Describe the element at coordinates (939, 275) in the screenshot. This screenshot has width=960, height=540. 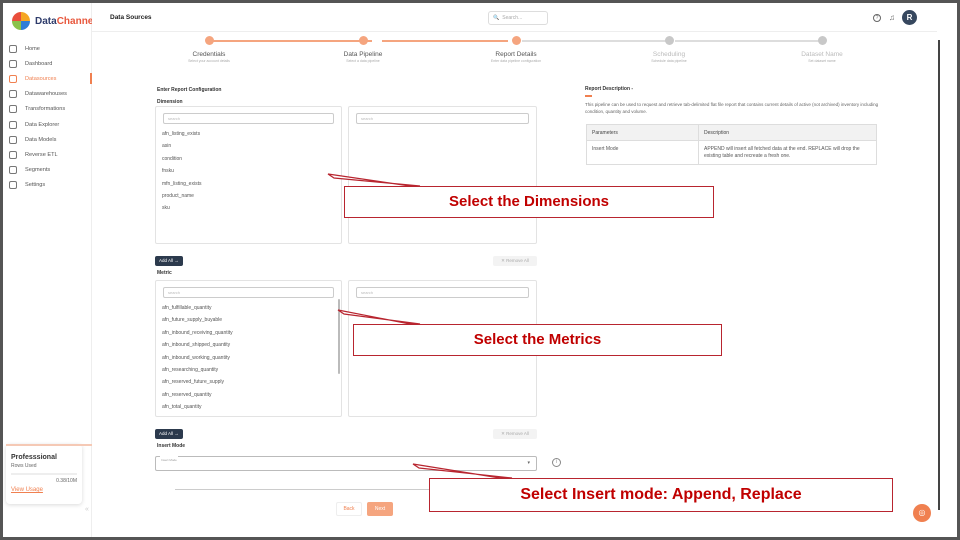
I see `page-scrollbar` at that location.